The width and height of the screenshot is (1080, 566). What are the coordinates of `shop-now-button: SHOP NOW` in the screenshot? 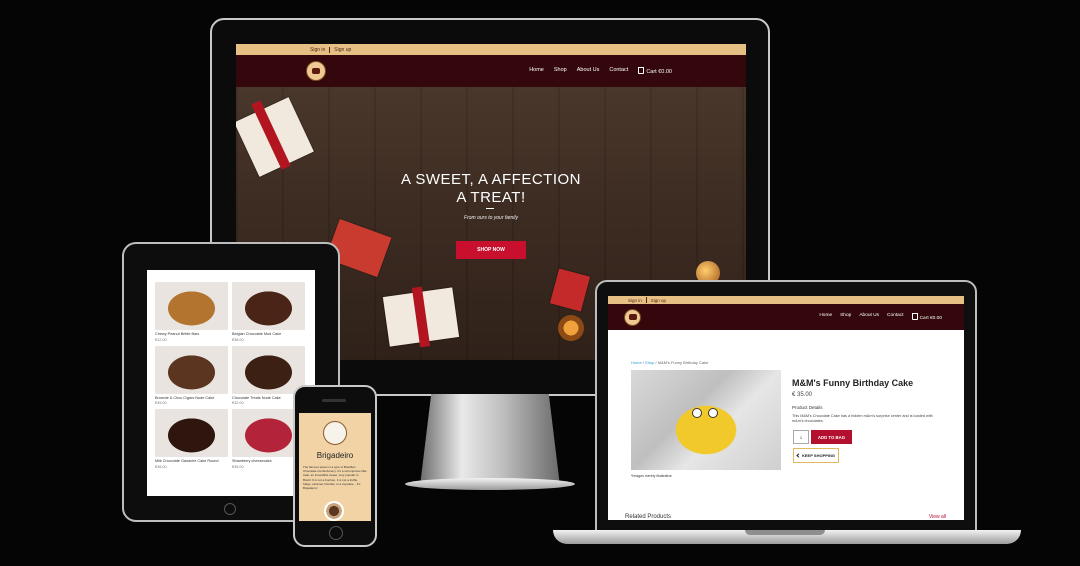 It's located at (491, 250).